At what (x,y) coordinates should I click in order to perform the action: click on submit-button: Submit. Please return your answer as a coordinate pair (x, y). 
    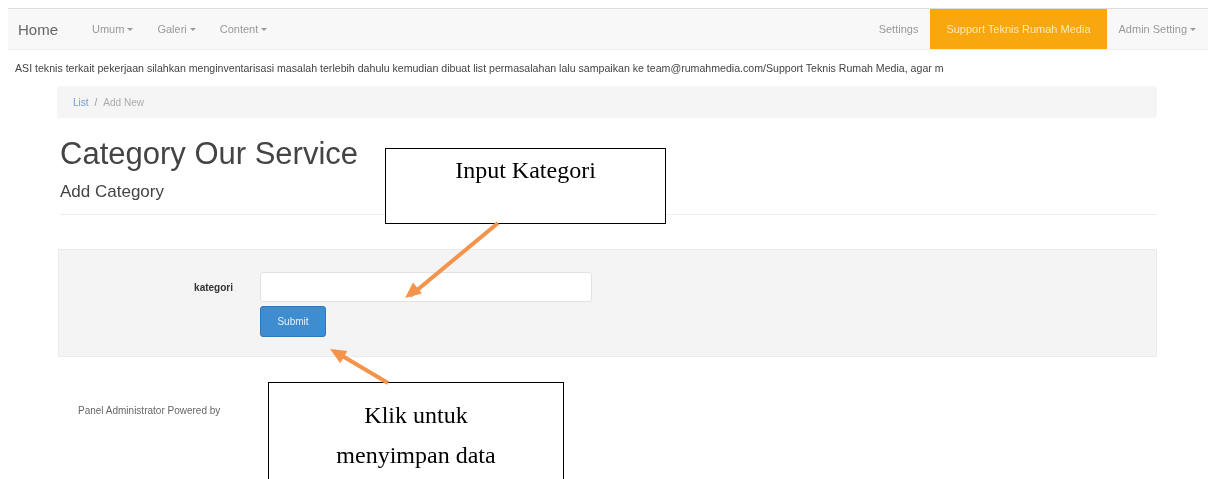
    Looking at the image, I should click on (293, 321).